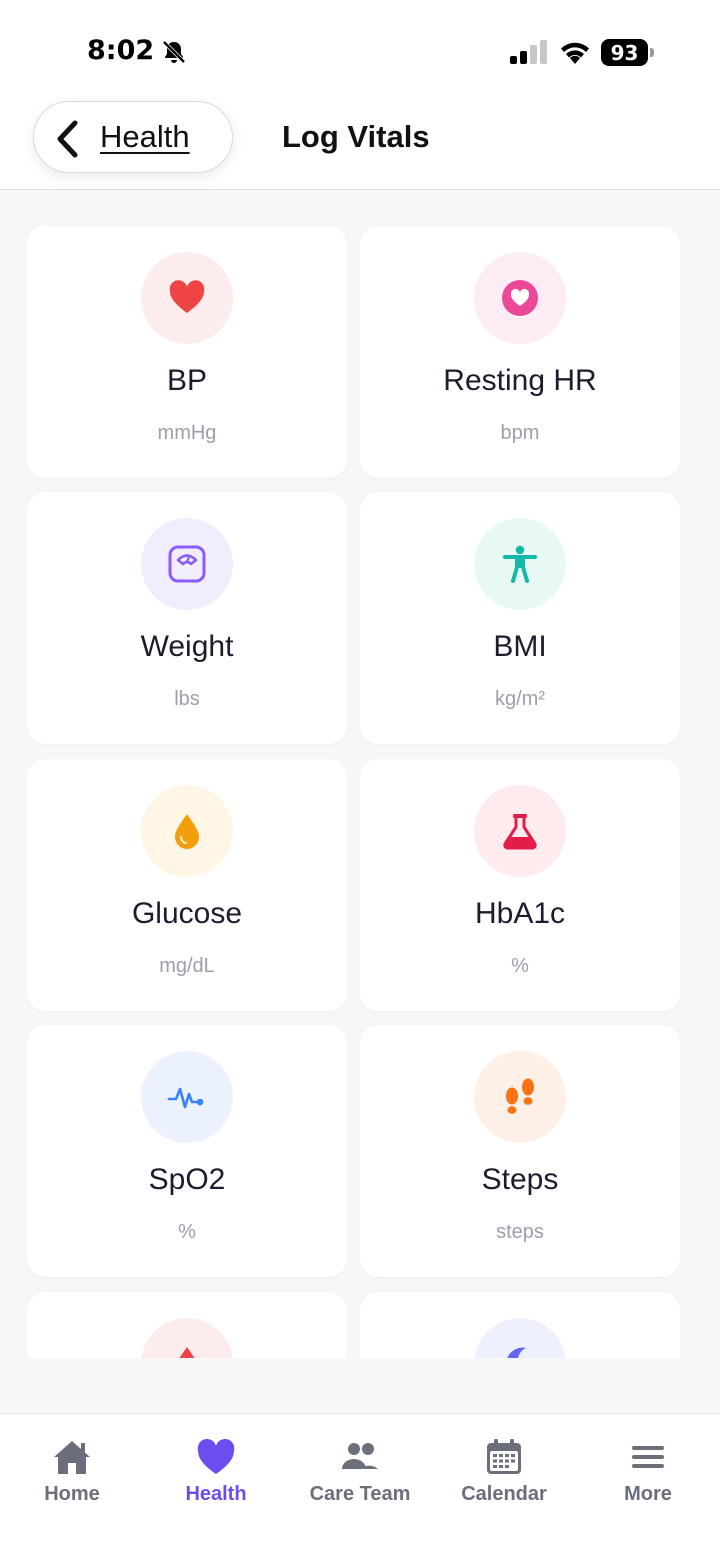 The image size is (720, 1557). What do you see at coordinates (520, 885) in the screenshot?
I see `vital-card-hba1c: HbA1c %` at bounding box center [520, 885].